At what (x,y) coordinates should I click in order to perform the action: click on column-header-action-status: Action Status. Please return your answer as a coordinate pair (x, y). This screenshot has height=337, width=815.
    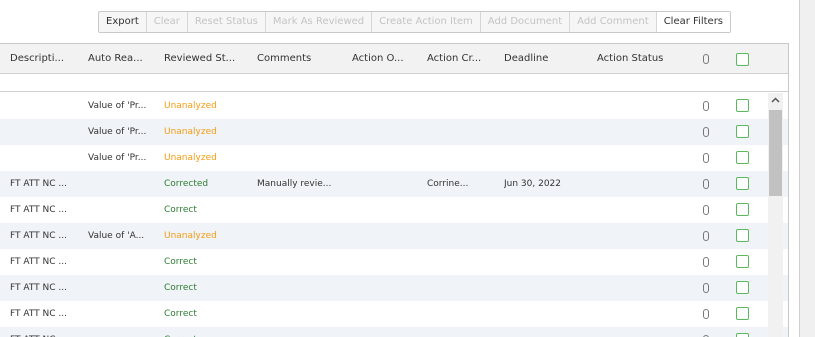
    Looking at the image, I should click on (637, 59).